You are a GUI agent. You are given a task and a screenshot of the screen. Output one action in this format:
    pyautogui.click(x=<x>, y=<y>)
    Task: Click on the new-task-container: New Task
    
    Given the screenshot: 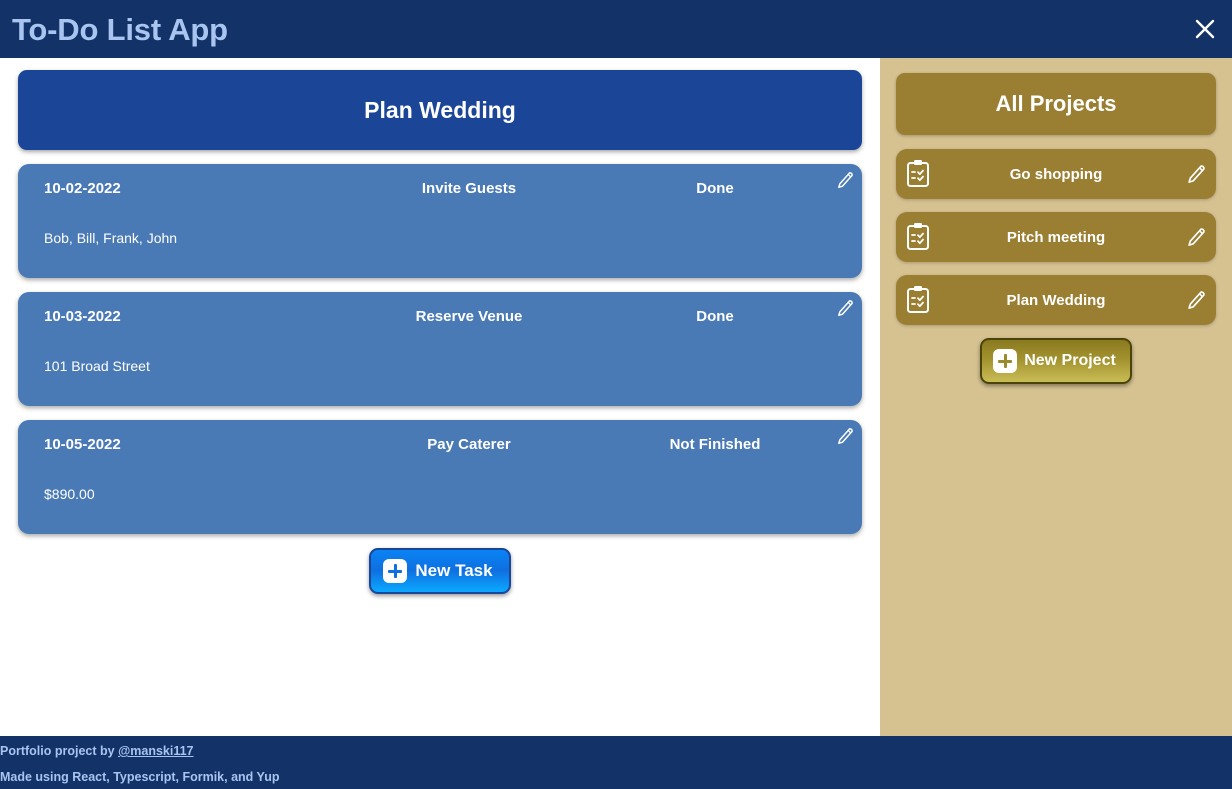 What is the action you would take?
    pyautogui.click(x=440, y=571)
    